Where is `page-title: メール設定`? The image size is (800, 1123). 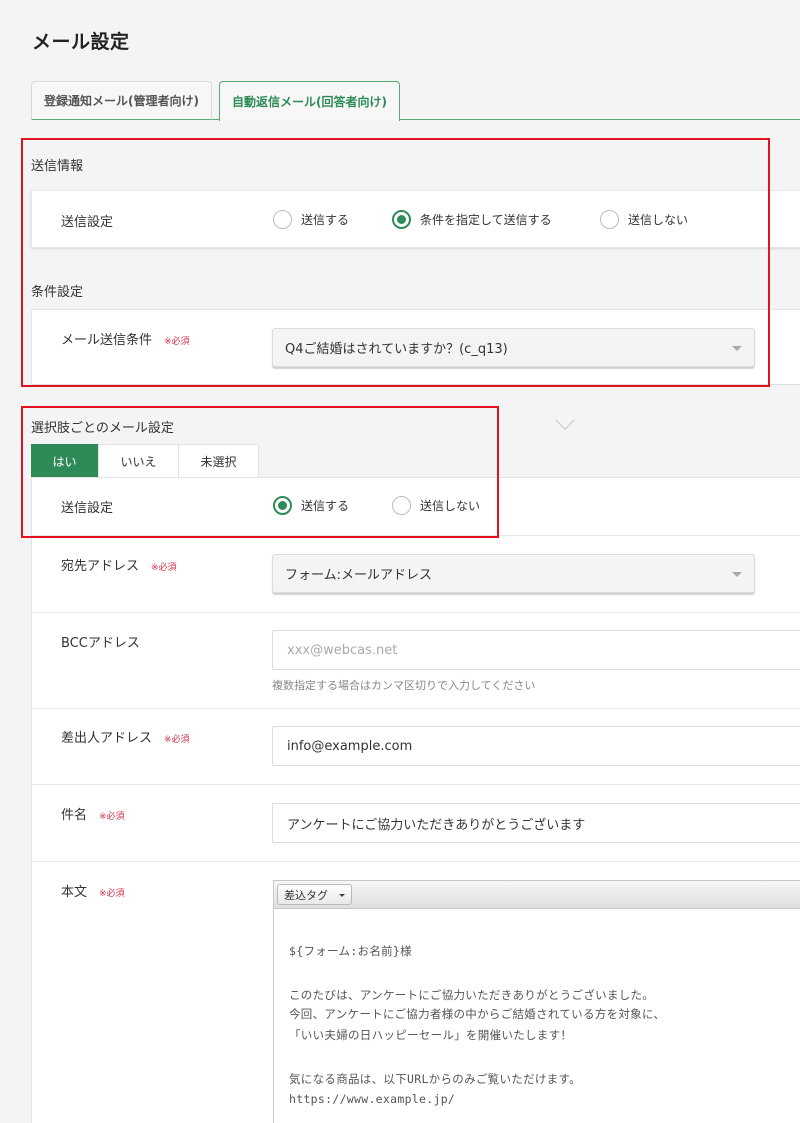 page-title: メール設定 is located at coordinates (81, 42).